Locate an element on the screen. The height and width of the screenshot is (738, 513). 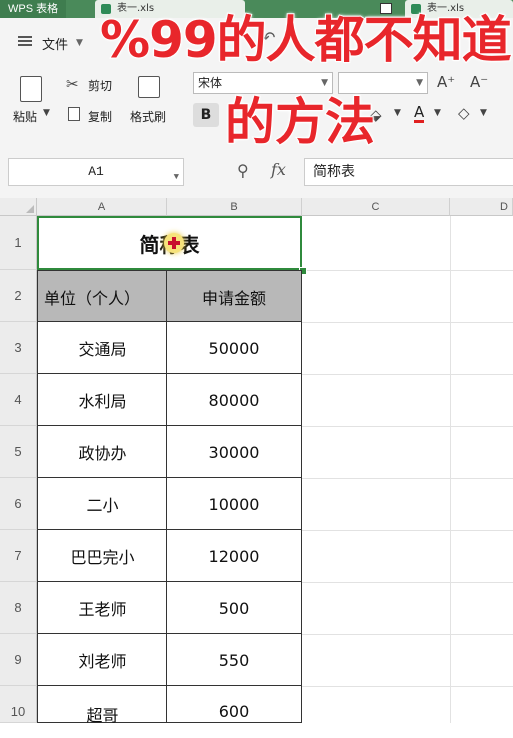
paste-icon is located at coordinates (31, 89).